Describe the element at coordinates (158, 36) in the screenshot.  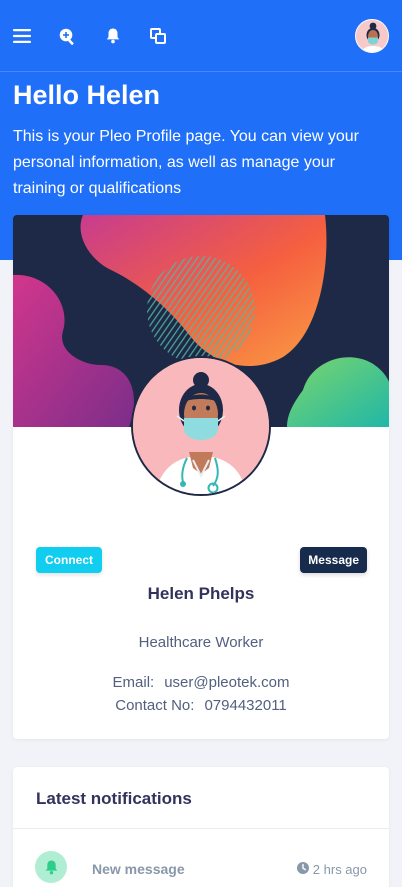
I see `windows-icon` at that location.